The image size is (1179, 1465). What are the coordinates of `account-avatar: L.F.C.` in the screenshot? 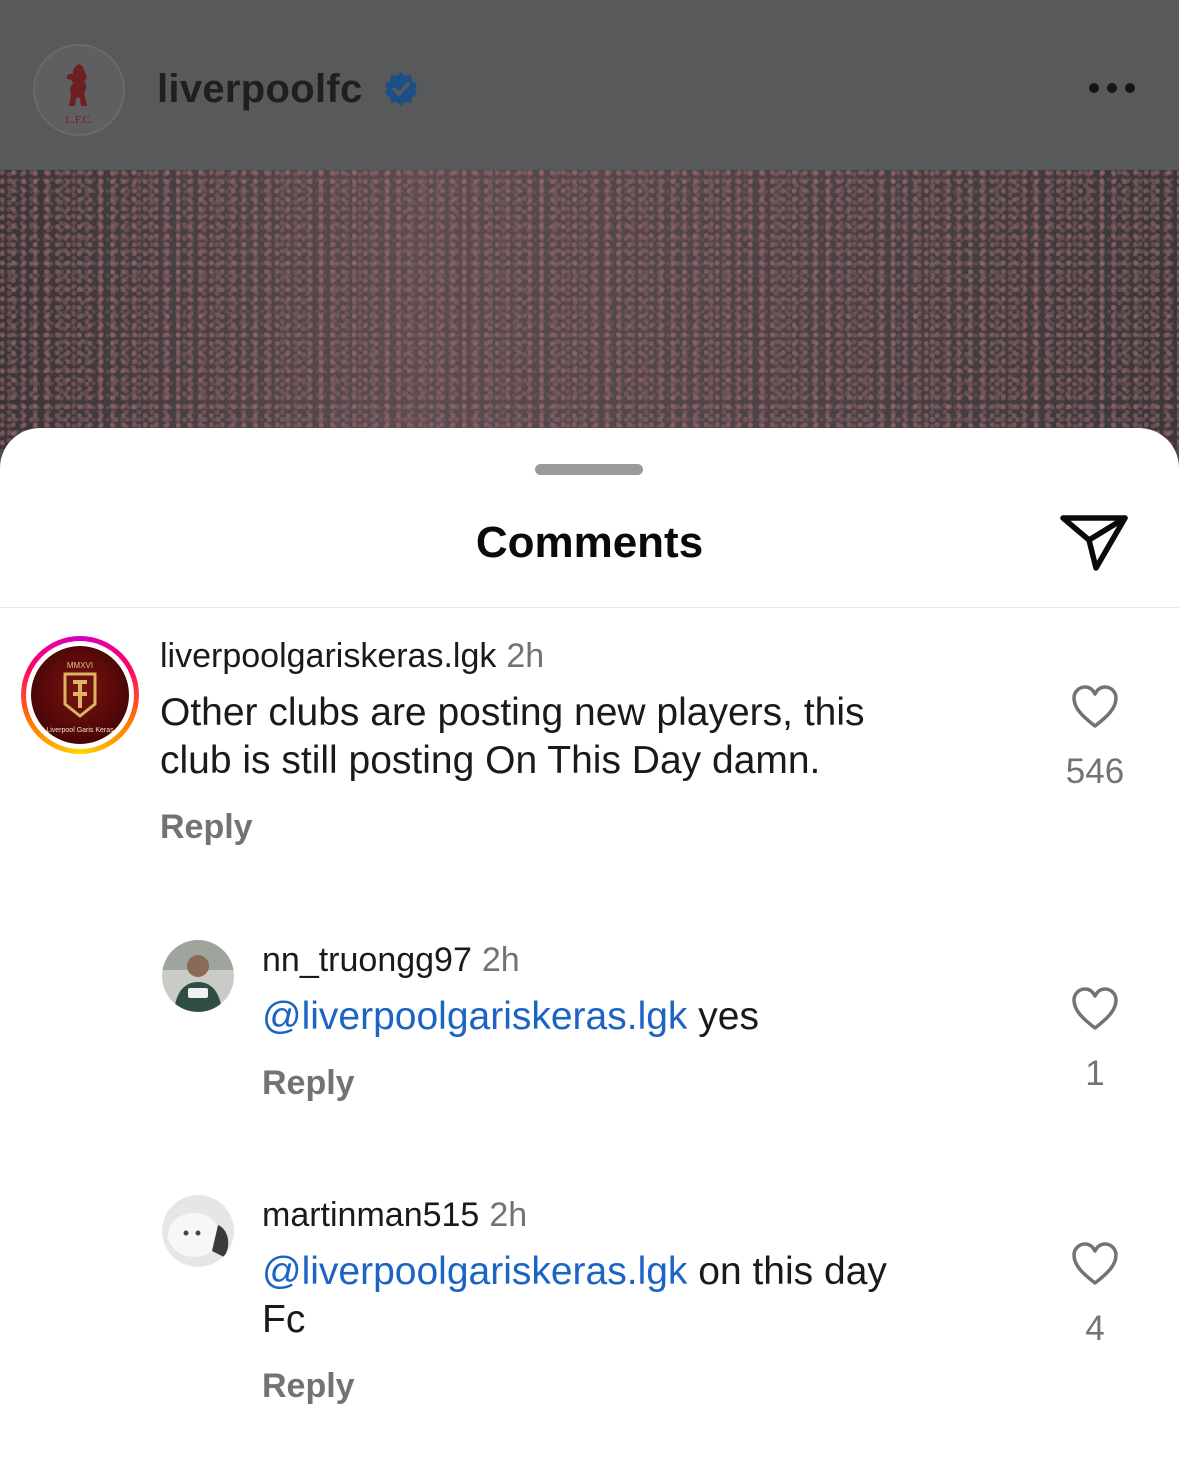 It's located at (79, 90).